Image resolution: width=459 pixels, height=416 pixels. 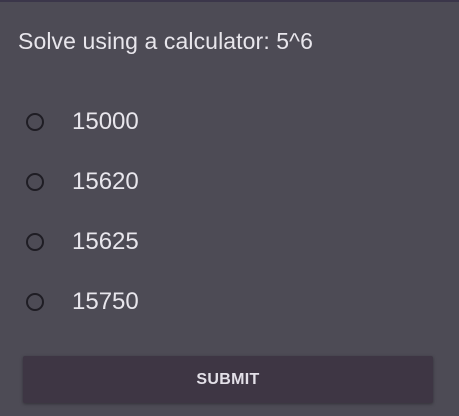 I want to click on option-1: 15000, so click(x=224, y=122).